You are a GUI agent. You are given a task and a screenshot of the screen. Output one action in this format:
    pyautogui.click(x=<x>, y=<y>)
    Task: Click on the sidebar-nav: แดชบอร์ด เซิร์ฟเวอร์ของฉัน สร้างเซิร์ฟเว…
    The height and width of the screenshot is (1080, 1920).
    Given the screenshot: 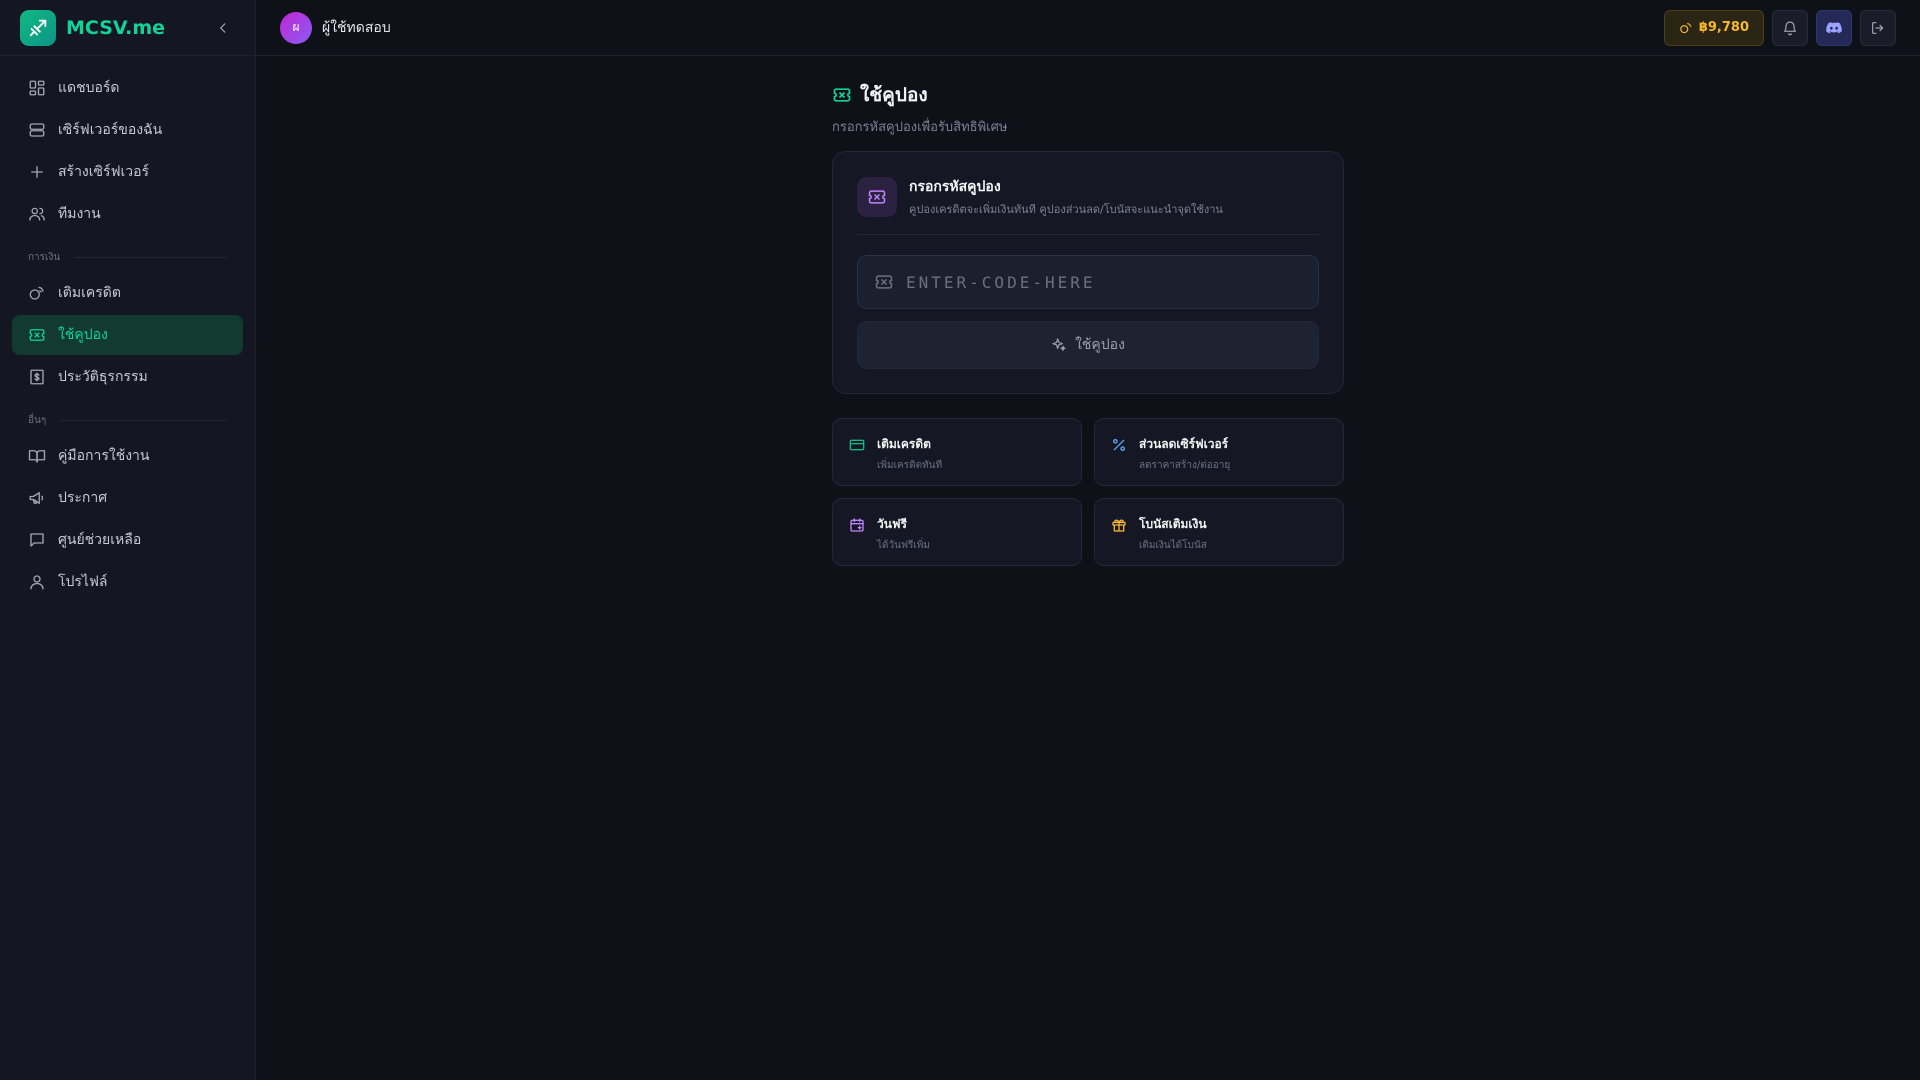 What is the action you would take?
    pyautogui.click(x=127, y=336)
    